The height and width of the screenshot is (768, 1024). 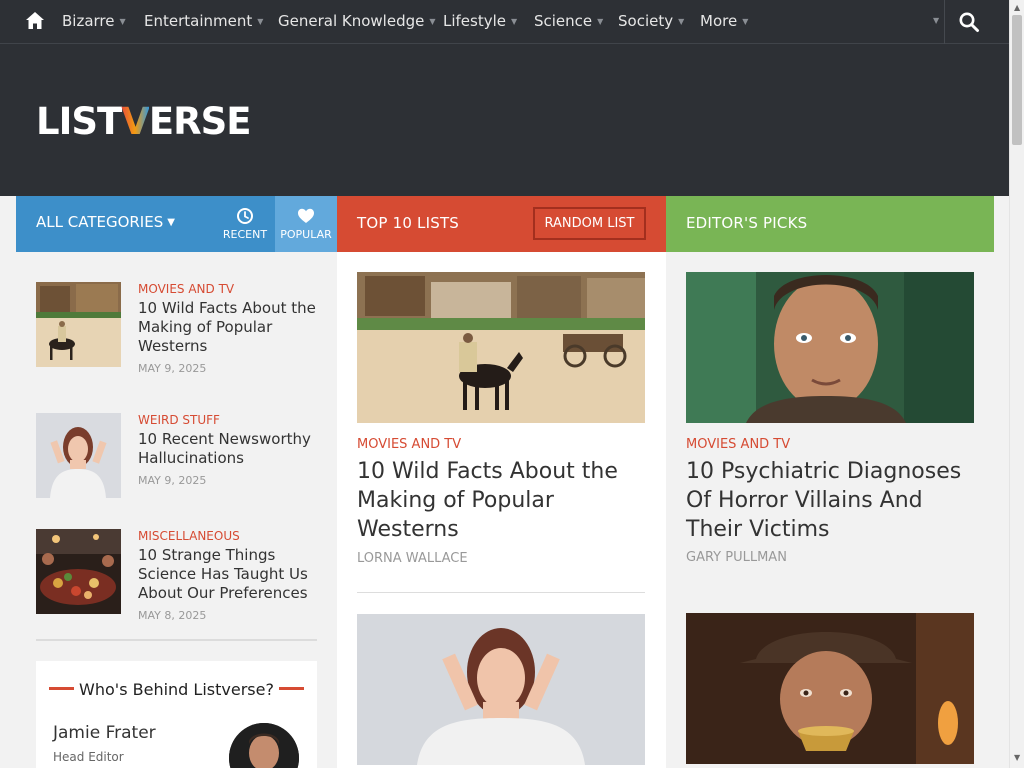 I want to click on clock-icon, so click(x=245, y=216).